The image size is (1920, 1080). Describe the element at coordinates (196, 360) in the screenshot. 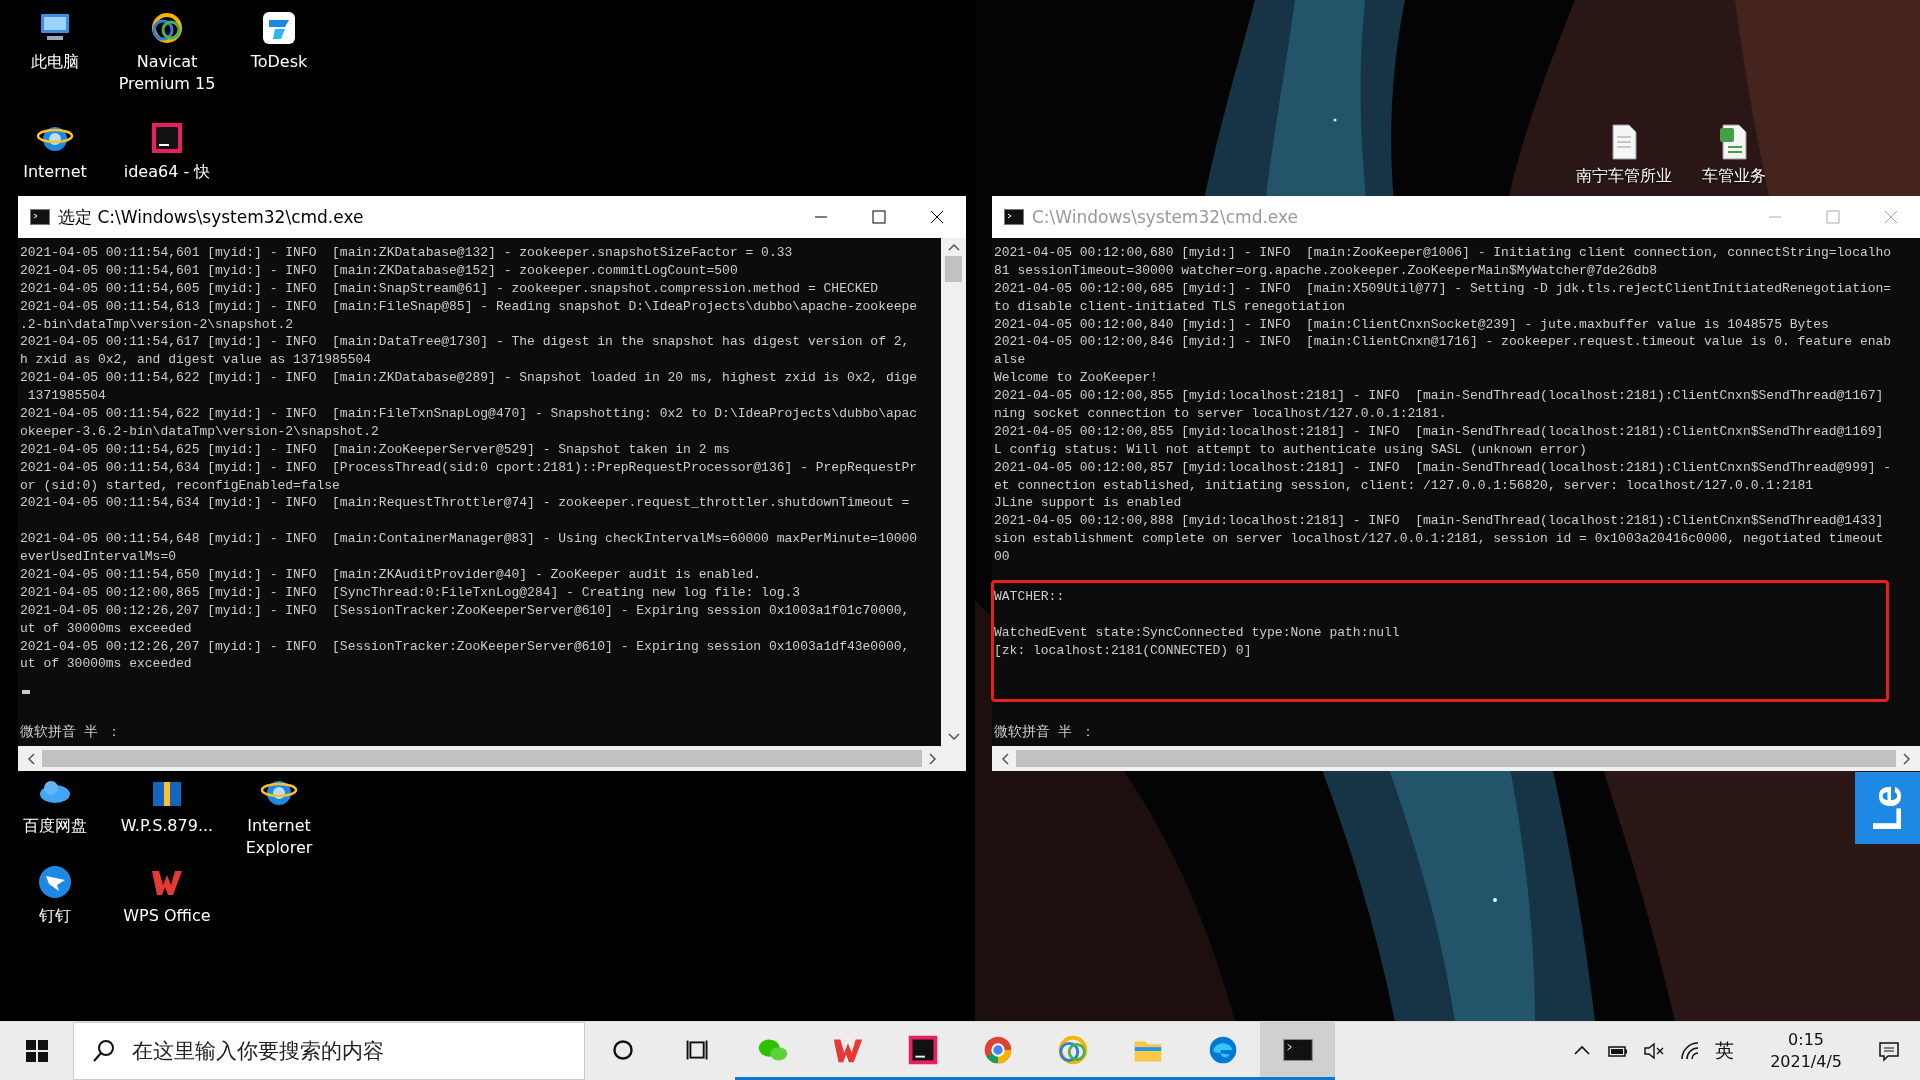

I see `terminal-line: h zxid as 0x2, and digest value as 1371985504` at that location.